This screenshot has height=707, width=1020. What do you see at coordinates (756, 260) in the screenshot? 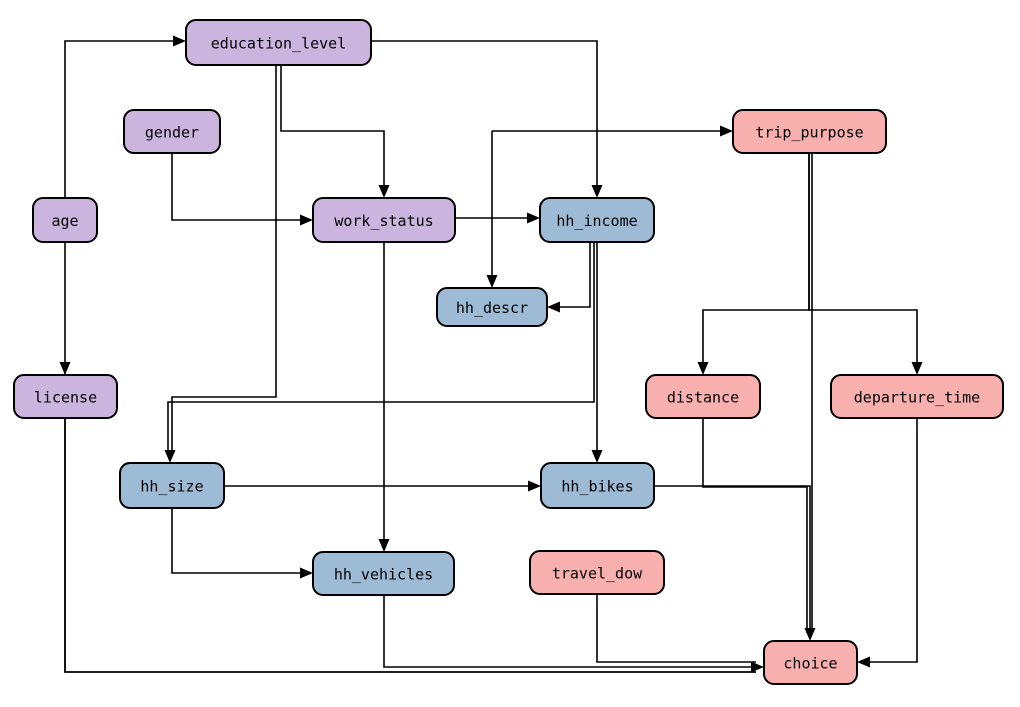
I see `trip_purpose-to-distance` at bounding box center [756, 260].